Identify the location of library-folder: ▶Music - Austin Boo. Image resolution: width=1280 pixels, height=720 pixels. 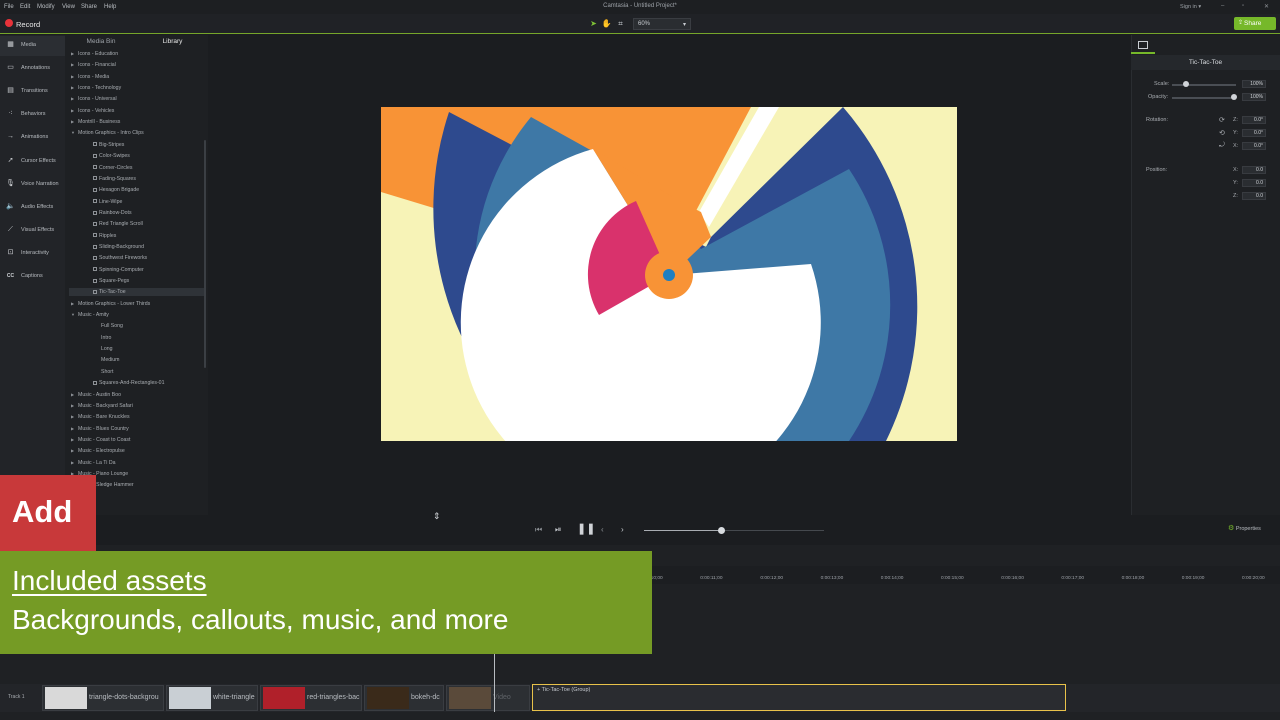
(136, 395).